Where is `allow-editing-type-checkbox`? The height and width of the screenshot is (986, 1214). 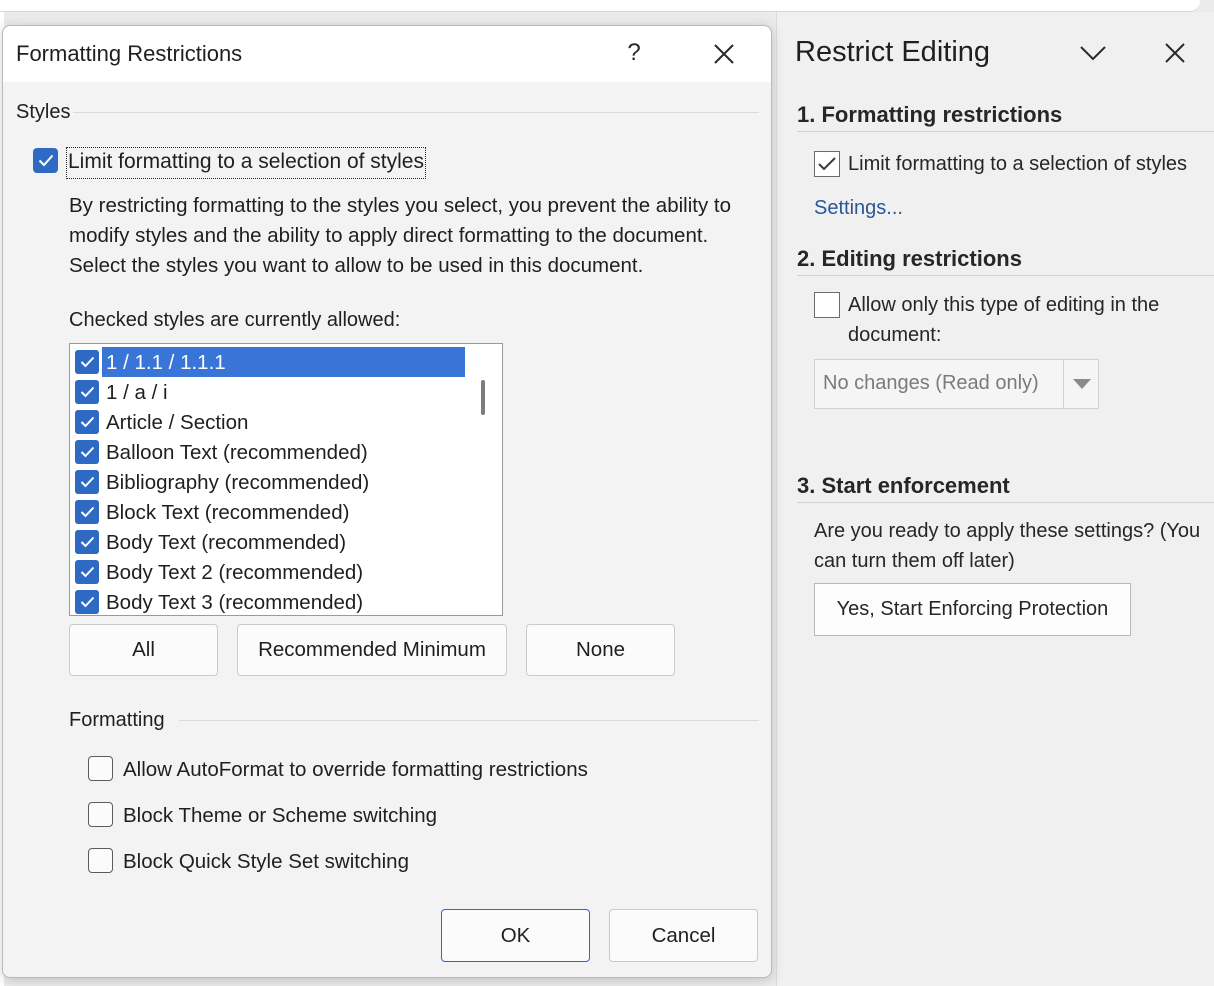 allow-editing-type-checkbox is located at coordinates (827, 305).